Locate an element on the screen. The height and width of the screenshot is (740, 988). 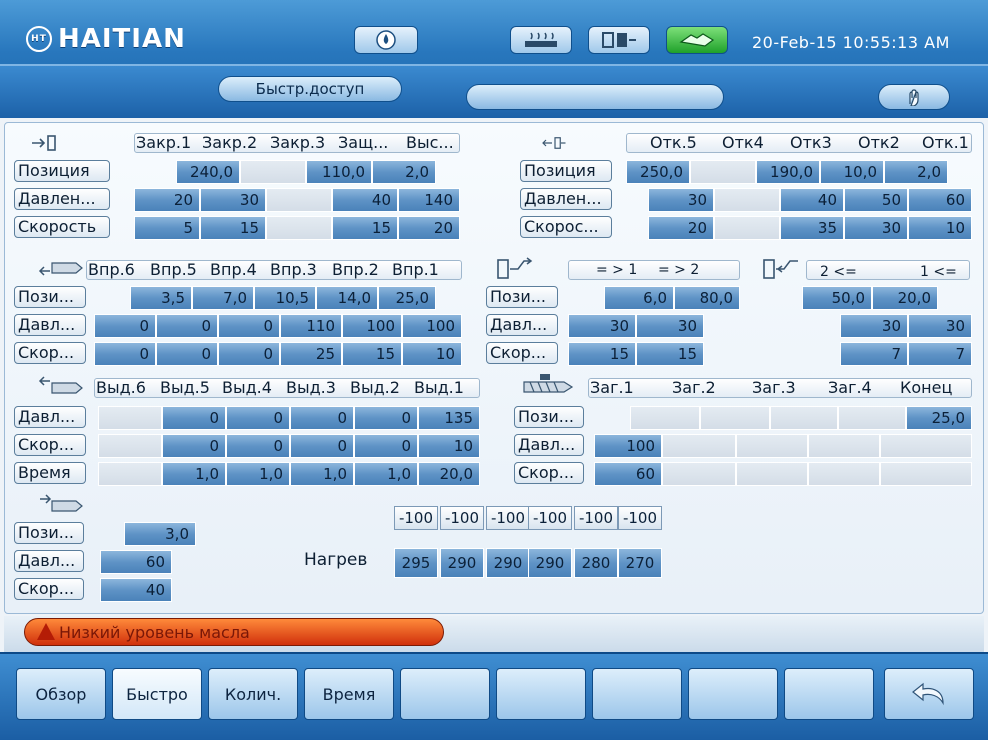
clamp-close-pres-1: 20 is located at coordinates (167, 200).